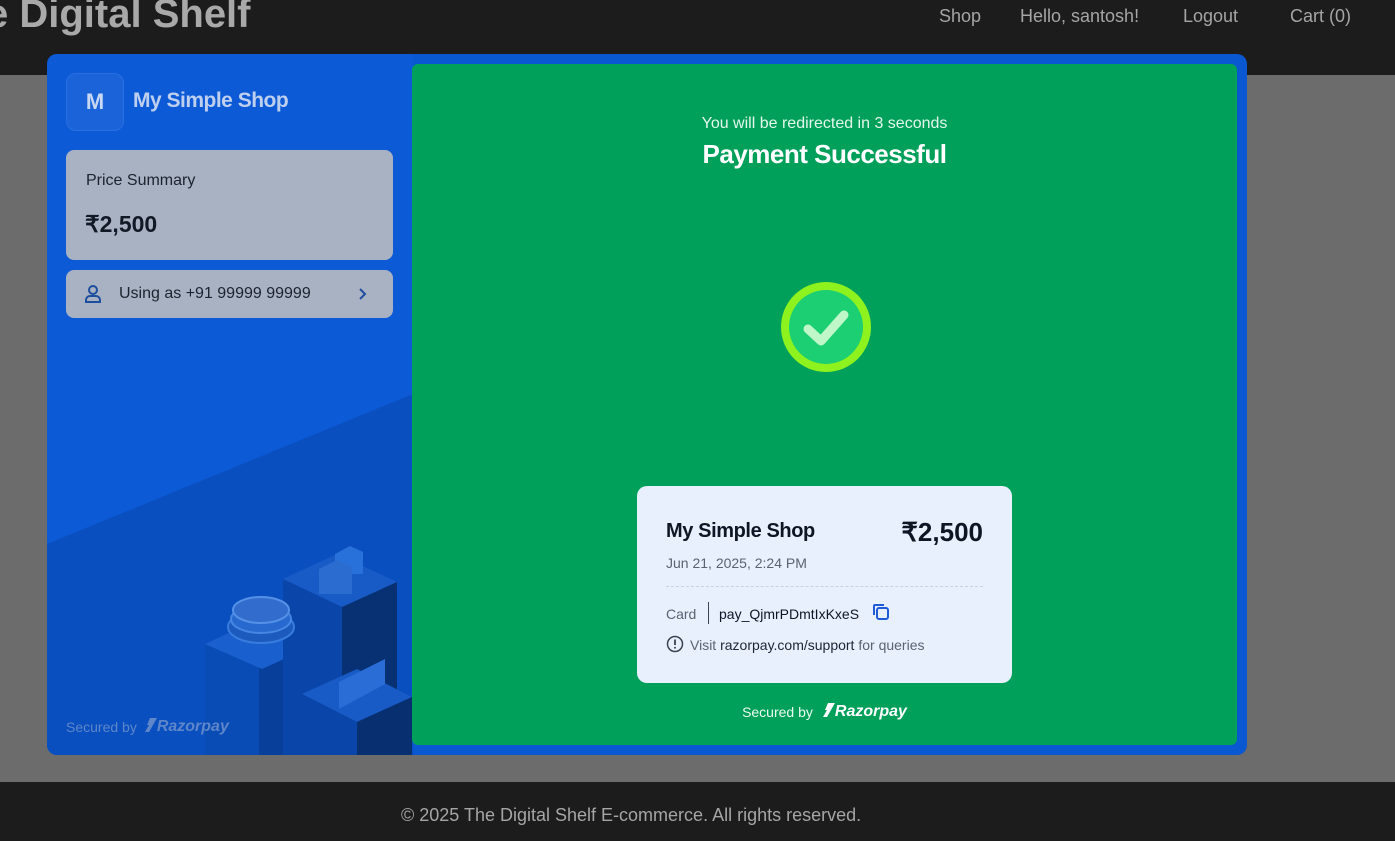 Image resolution: width=1395 pixels, height=841 pixels. What do you see at coordinates (826, 327) in the screenshot?
I see `check-circle-icon` at bounding box center [826, 327].